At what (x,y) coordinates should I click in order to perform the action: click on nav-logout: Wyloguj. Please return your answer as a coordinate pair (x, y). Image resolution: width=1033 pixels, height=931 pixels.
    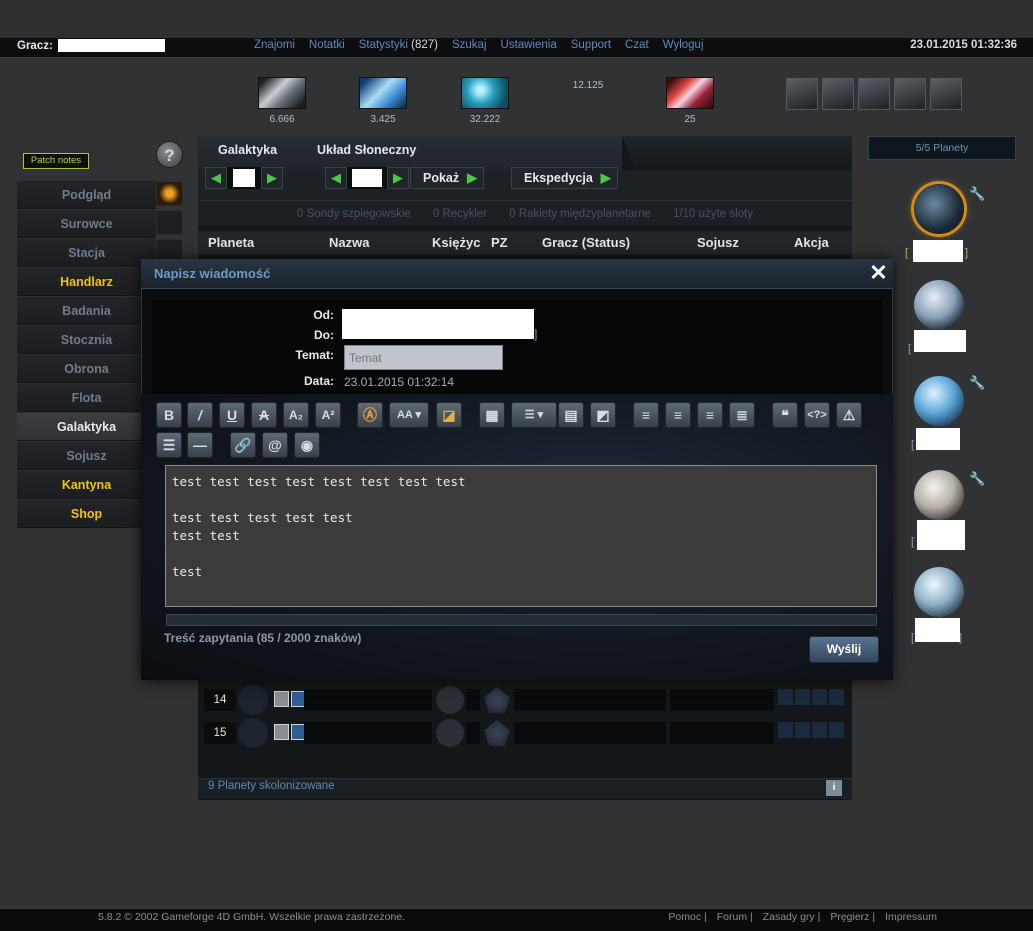
    Looking at the image, I should click on (683, 45).